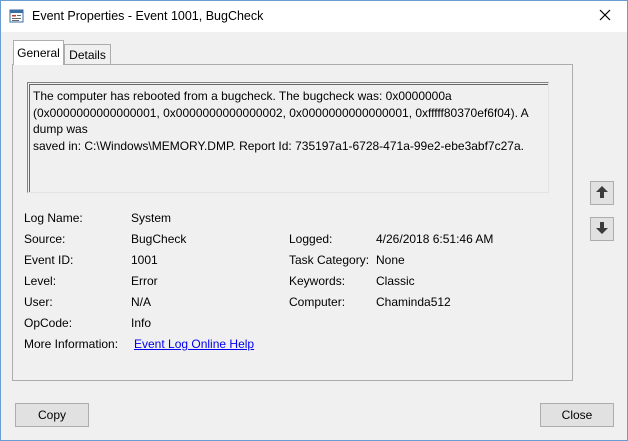 Image resolution: width=628 pixels, height=441 pixels. Describe the element at coordinates (38, 302) in the screenshot. I see `user-label: User:` at that location.